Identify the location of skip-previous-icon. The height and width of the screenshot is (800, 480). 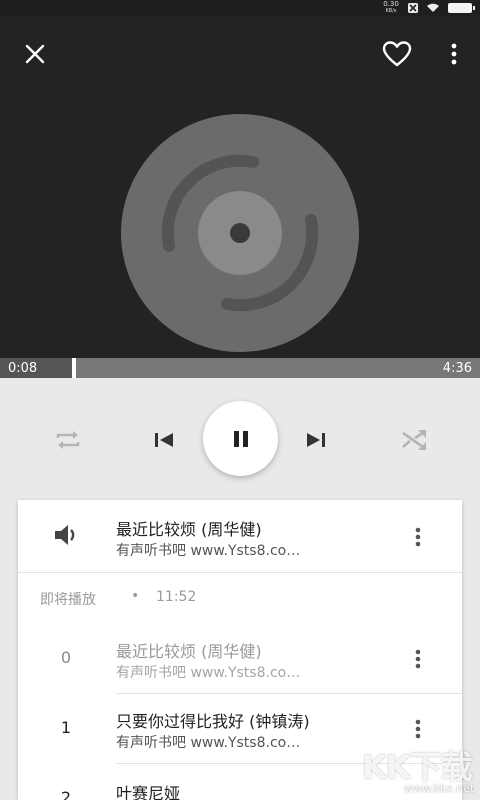
(164, 440).